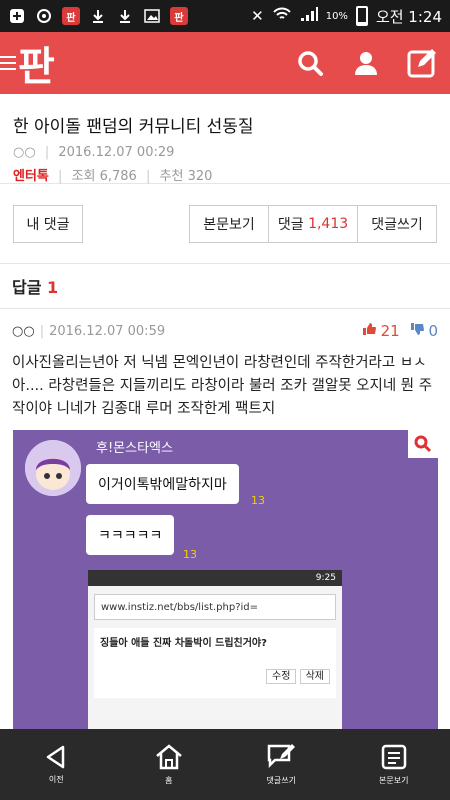  Describe the element at coordinates (225, 331) in the screenshot. I see `reply-meta: ○○ | 2016.12.07 00:59 21 0` at that location.